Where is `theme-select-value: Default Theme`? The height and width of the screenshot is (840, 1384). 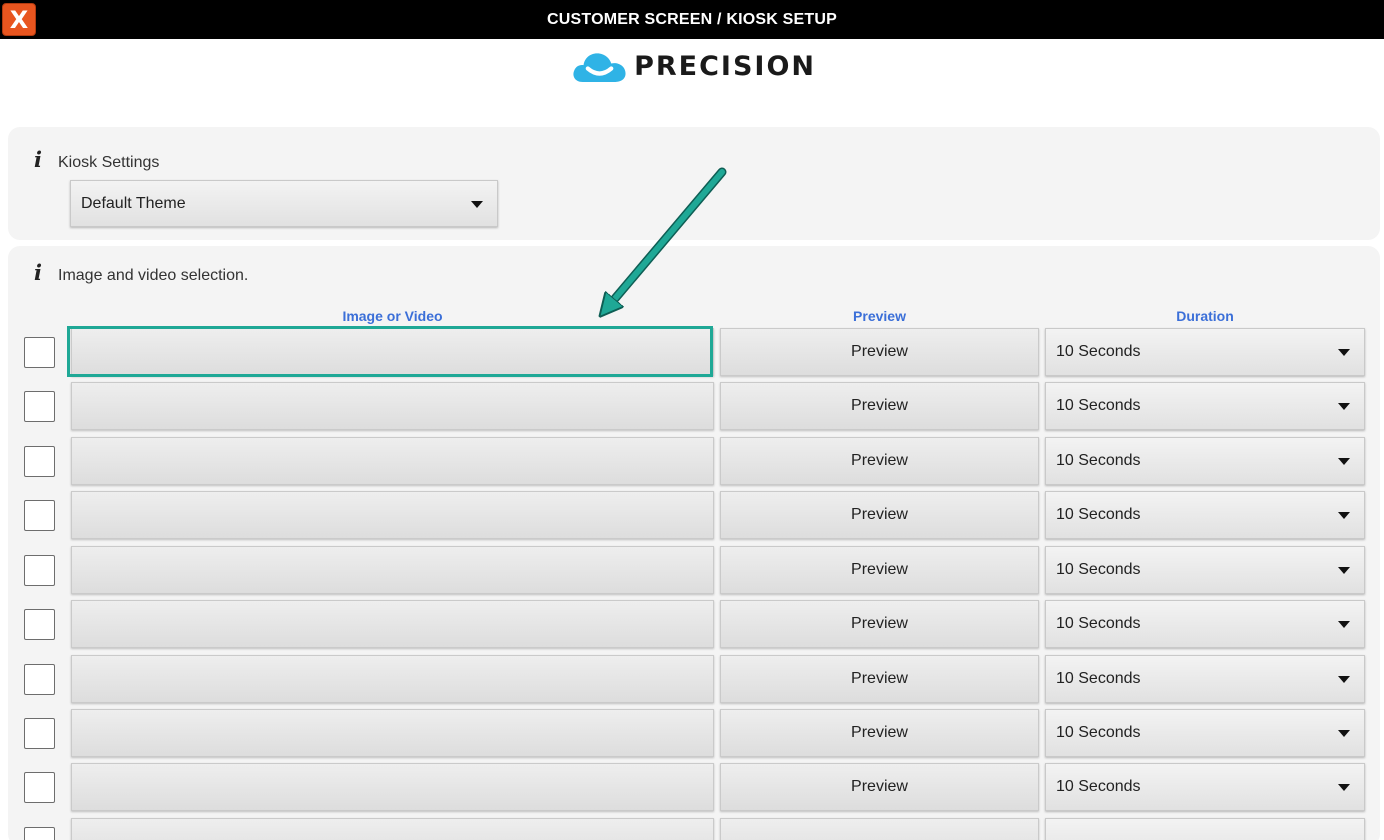 theme-select-value: Default Theme is located at coordinates (133, 203).